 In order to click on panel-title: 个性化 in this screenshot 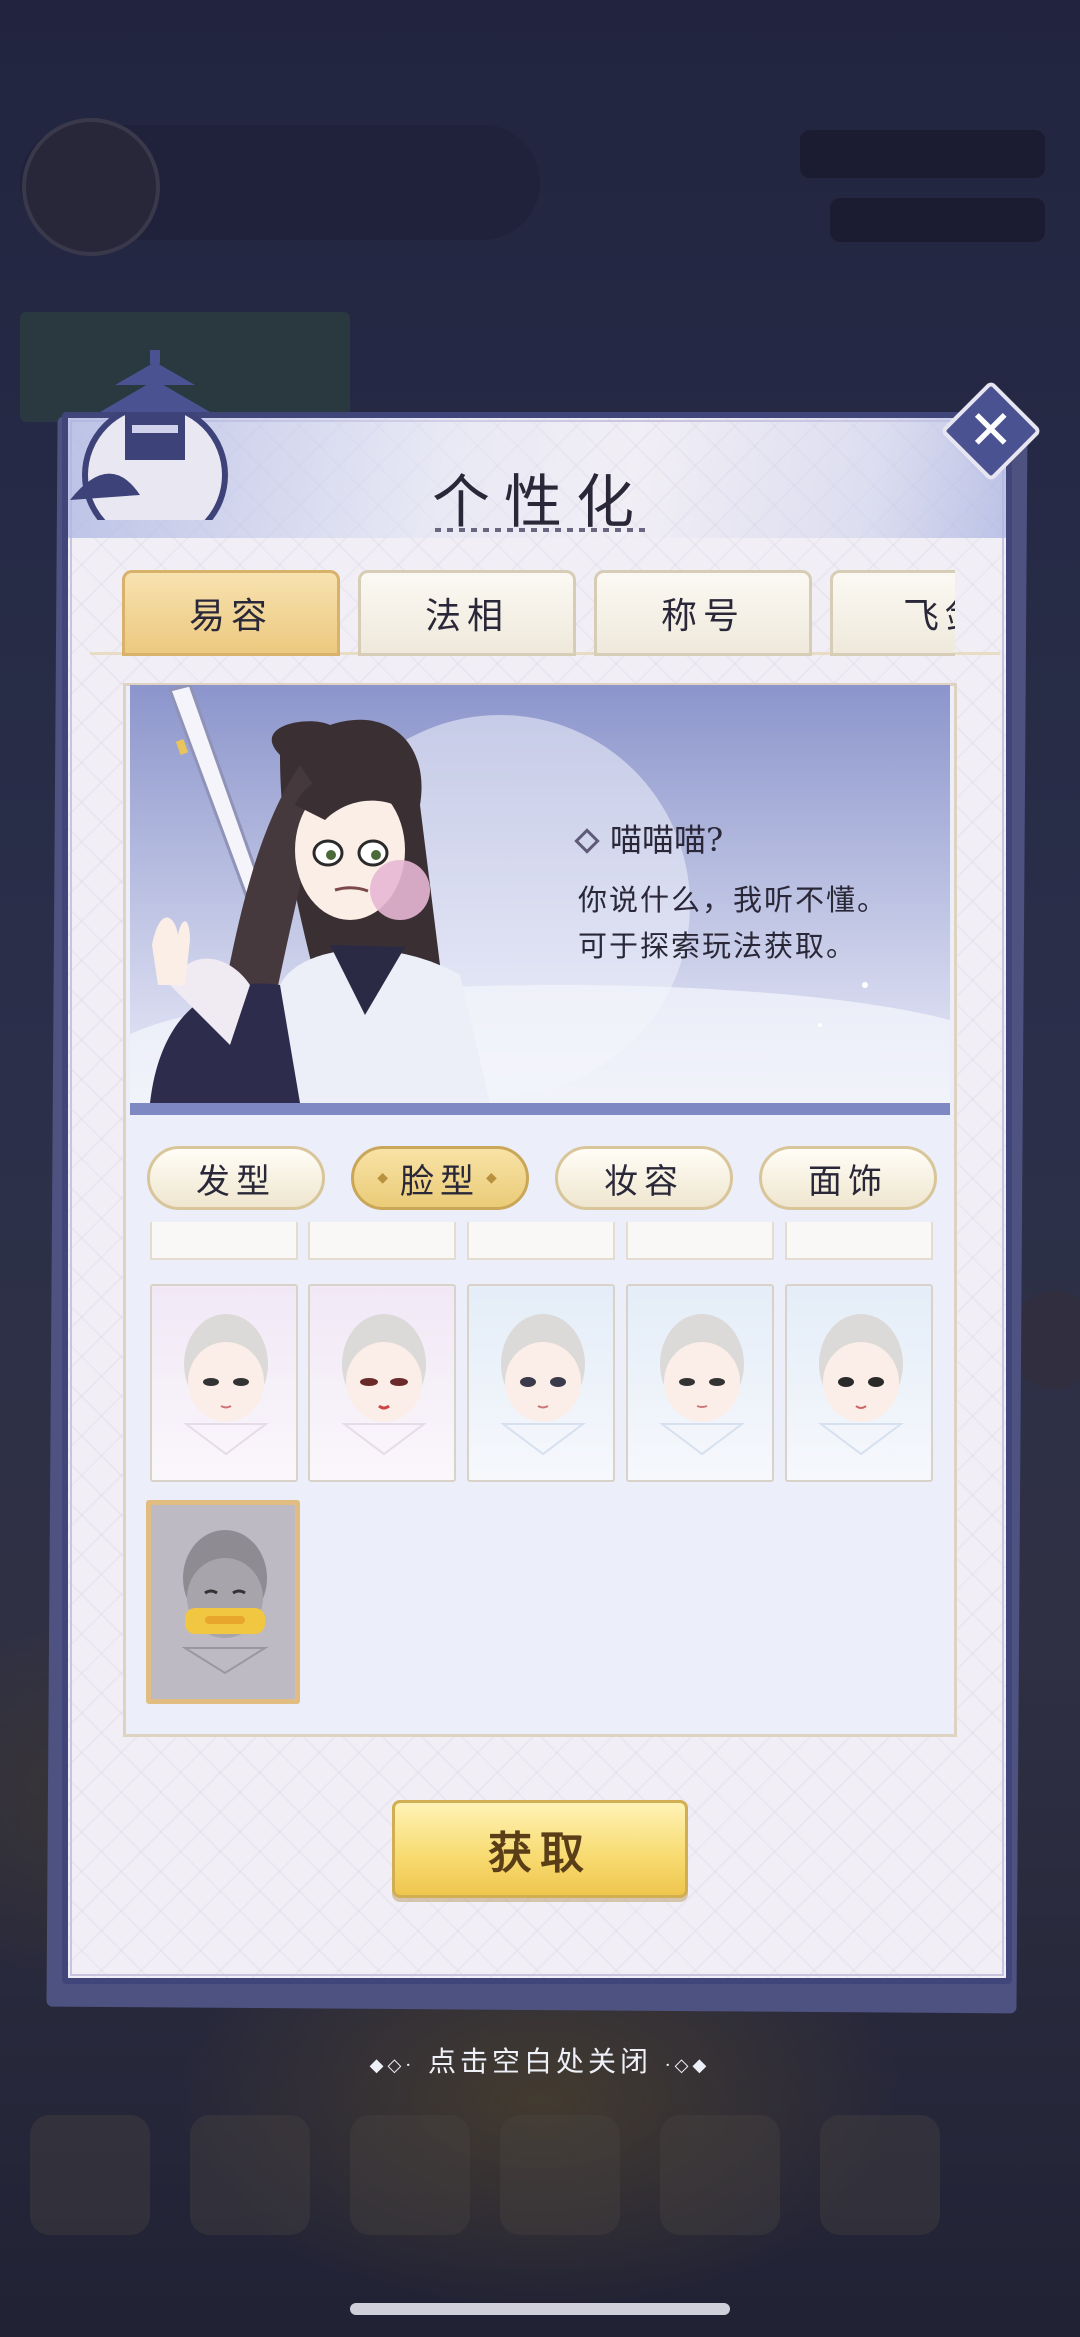, I will do `click(539, 502)`.